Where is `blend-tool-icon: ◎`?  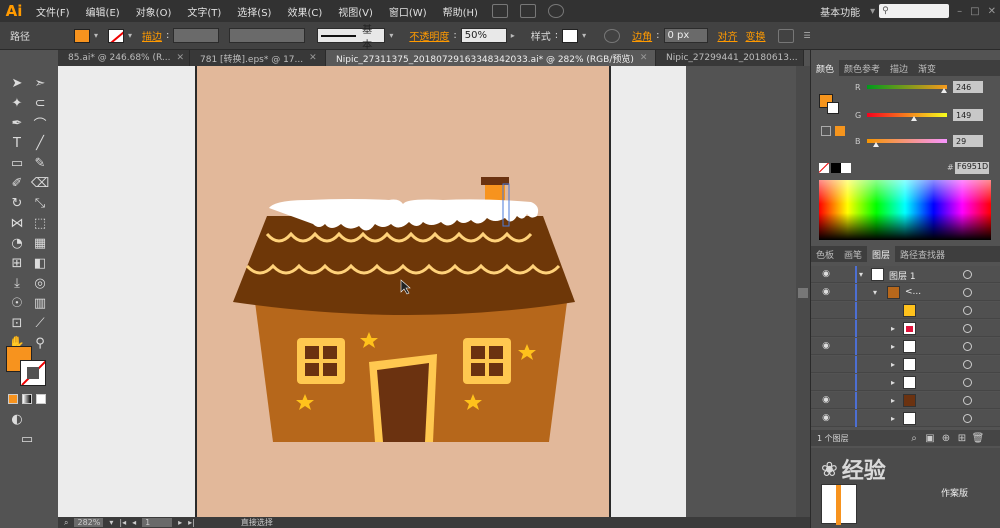 blend-tool-icon: ◎ is located at coordinates (40, 283).